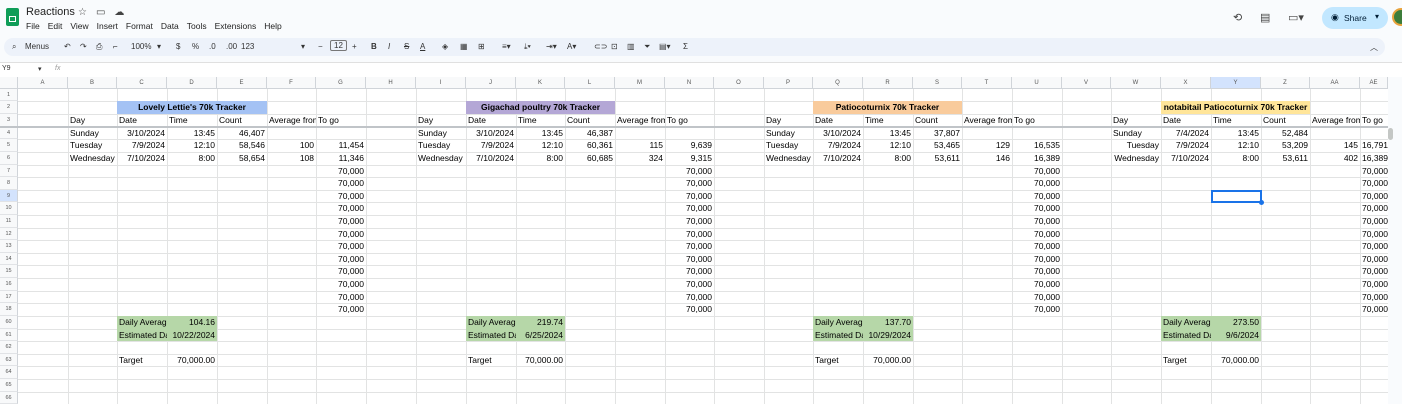  I want to click on column-label: To go, so click(689, 120).